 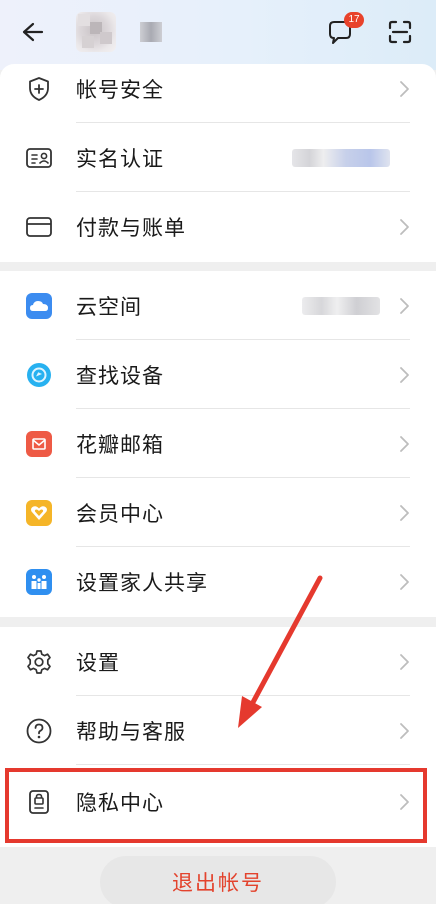 I want to click on row-label: 隐私中心, so click(x=120, y=802).